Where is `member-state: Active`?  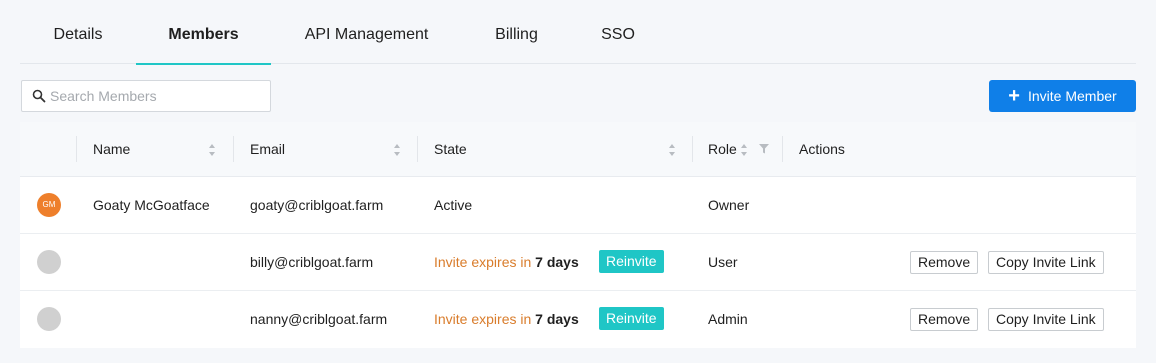
member-state: Active is located at coordinates (453, 205).